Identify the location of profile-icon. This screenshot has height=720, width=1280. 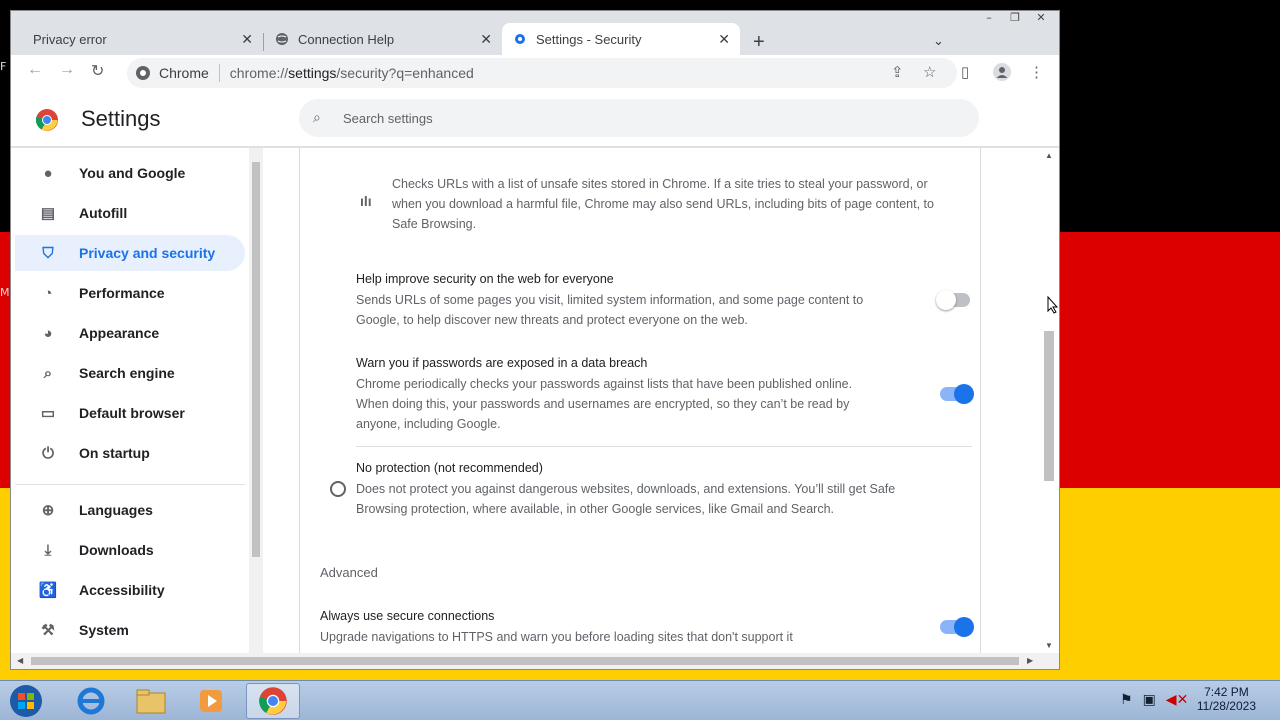
(1002, 74).